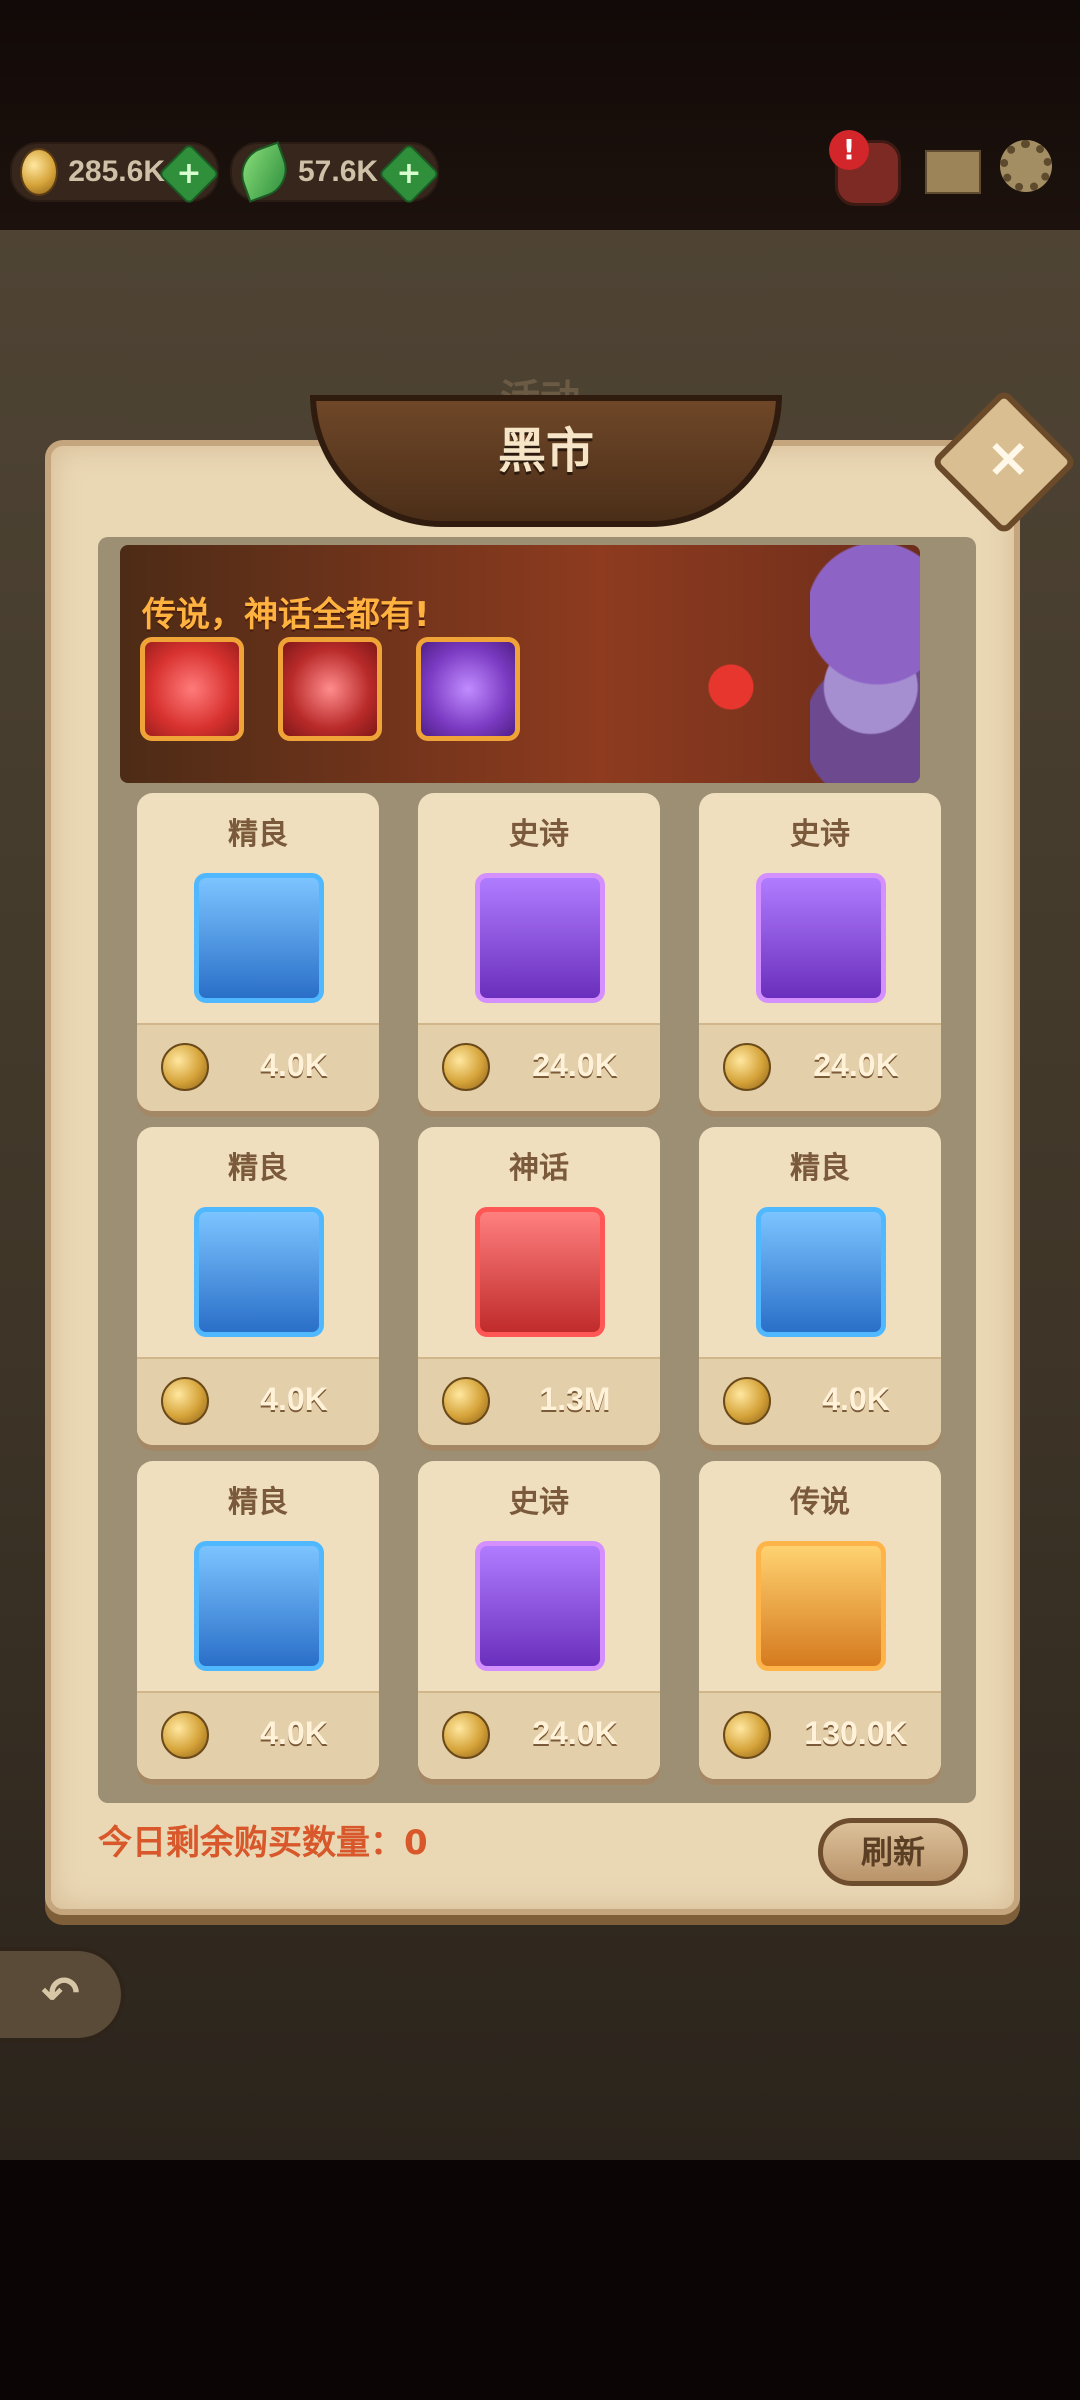 The image size is (1080, 2400). I want to click on refresh-button: 刷新, so click(893, 1852).